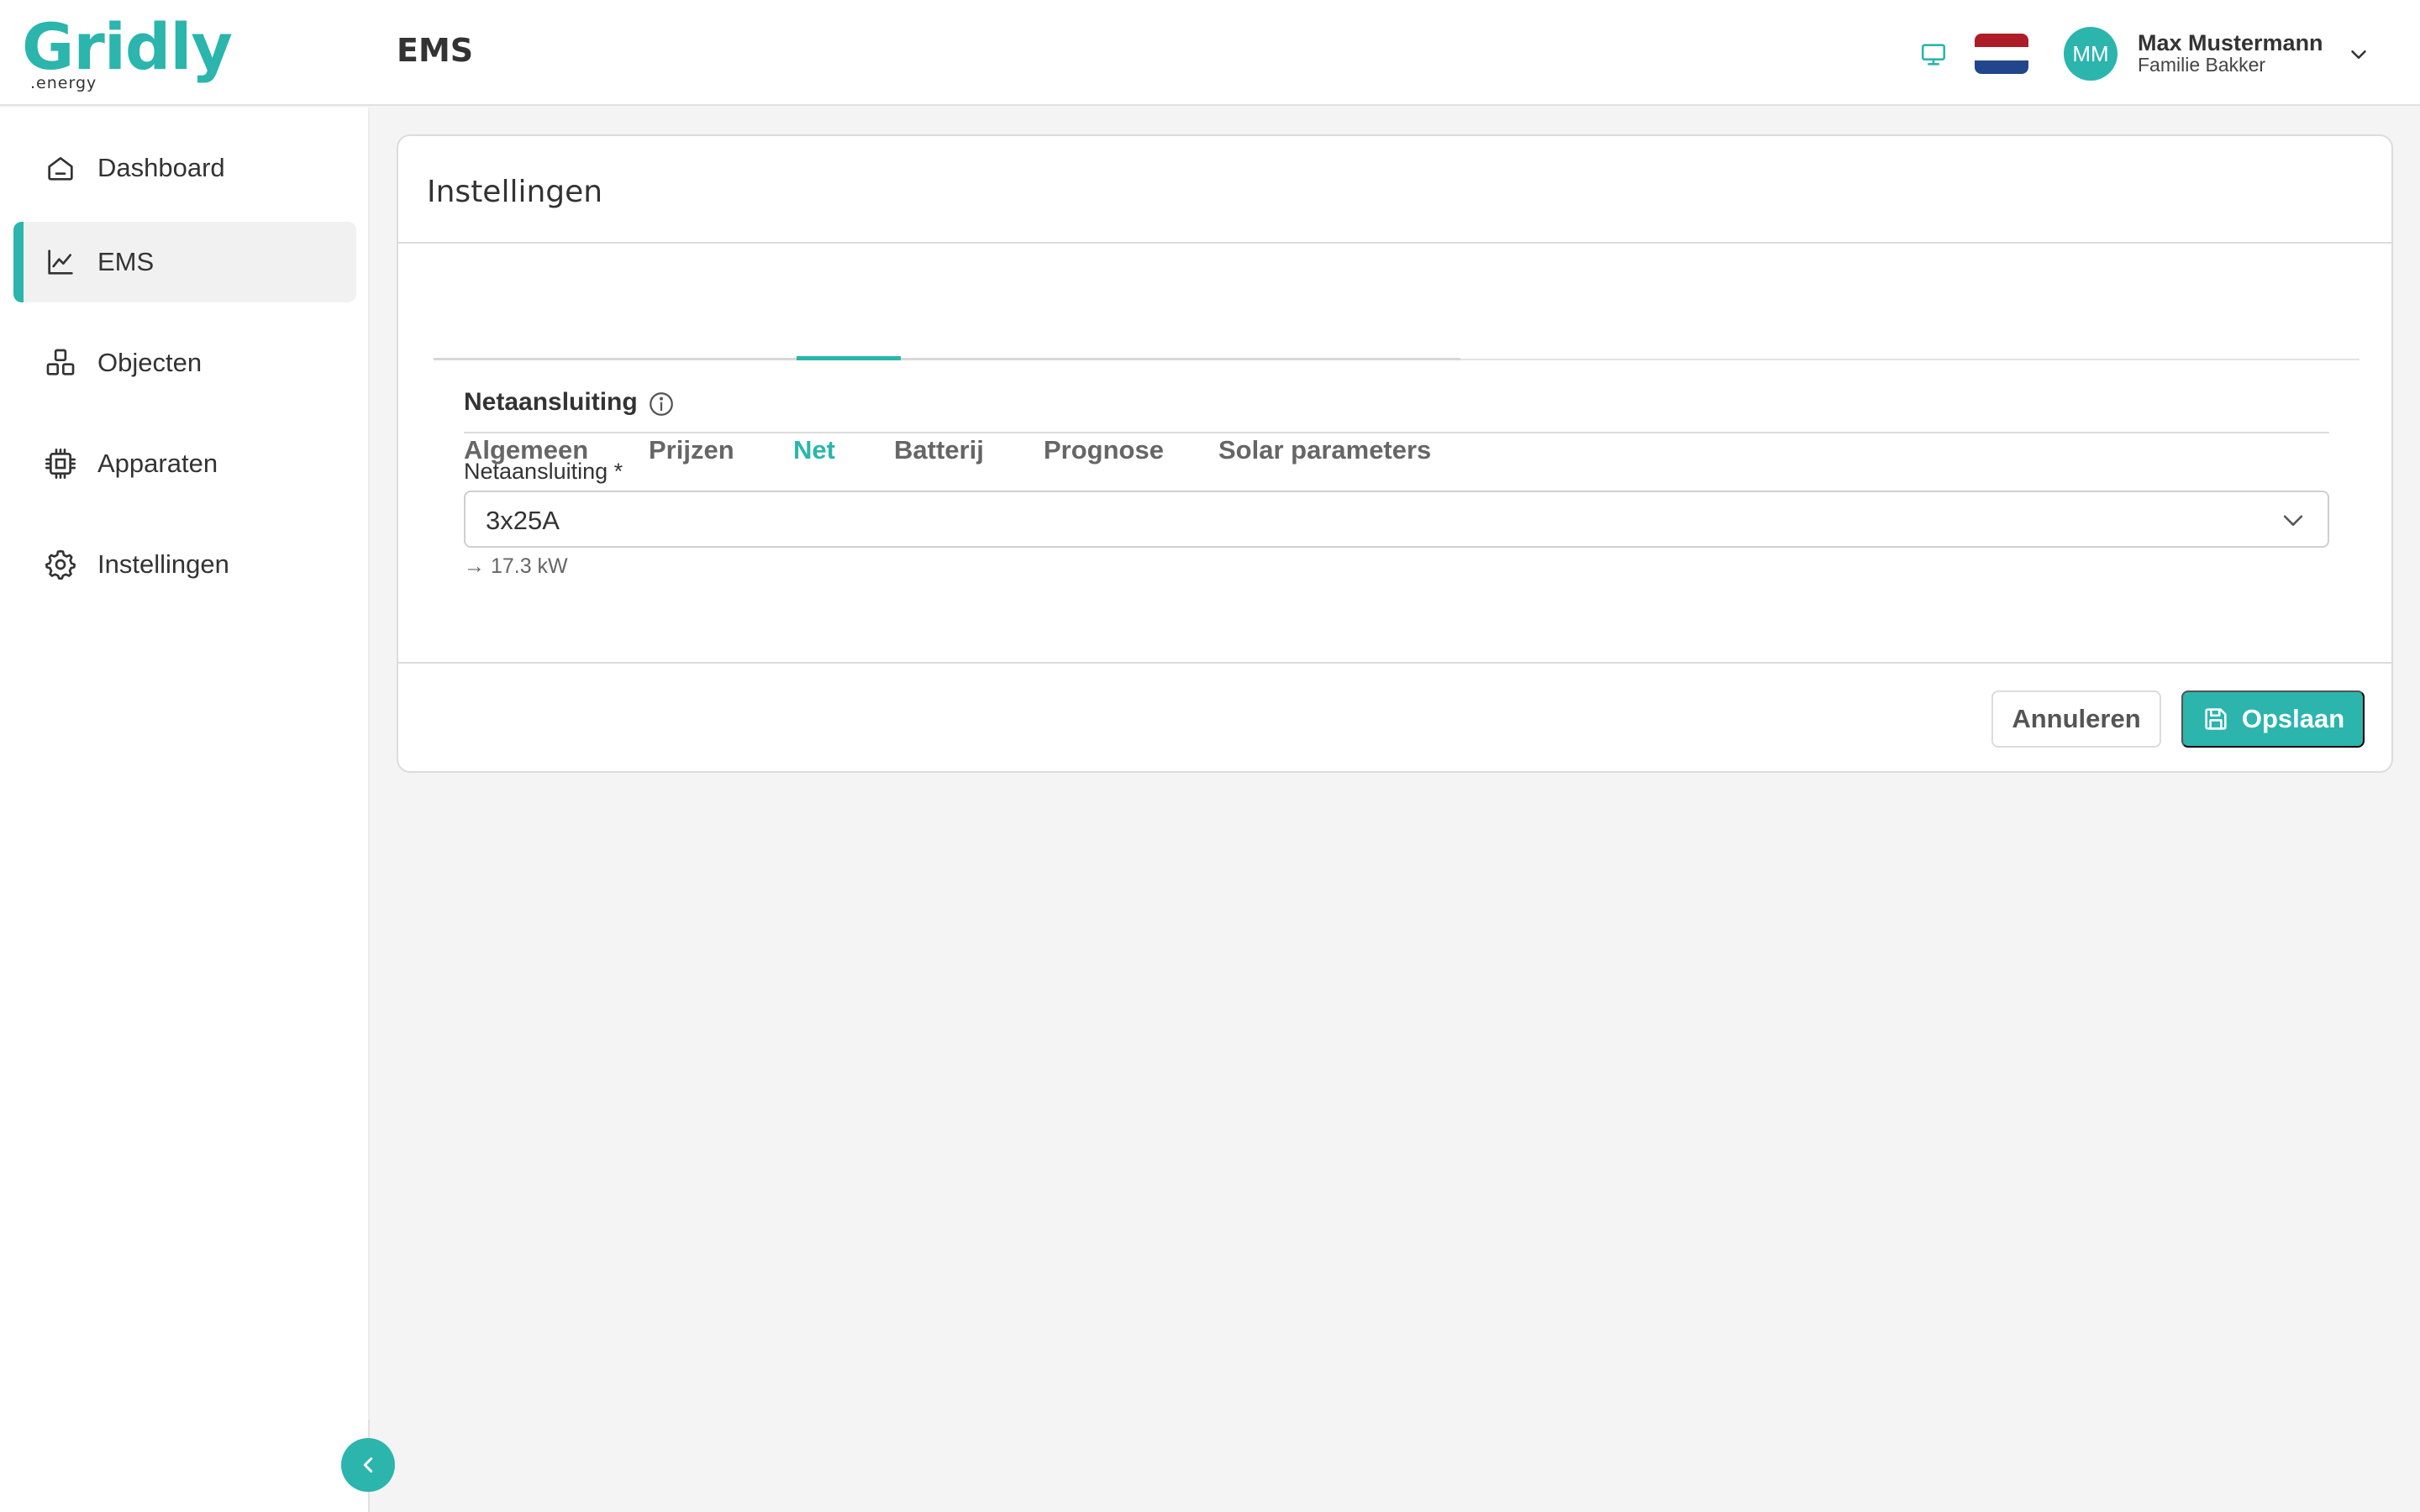 The width and height of the screenshot is (2420, 1512). I want to click on gear-icon, so click(60, 564).